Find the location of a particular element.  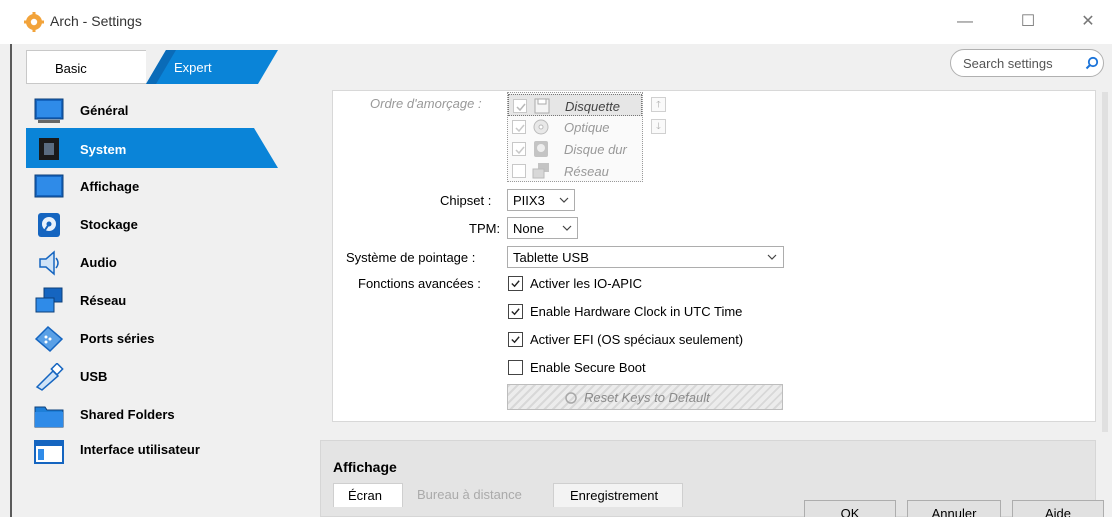

sidebar-item-shared-folders: Shared Folders is located at coordinates (171, 415).